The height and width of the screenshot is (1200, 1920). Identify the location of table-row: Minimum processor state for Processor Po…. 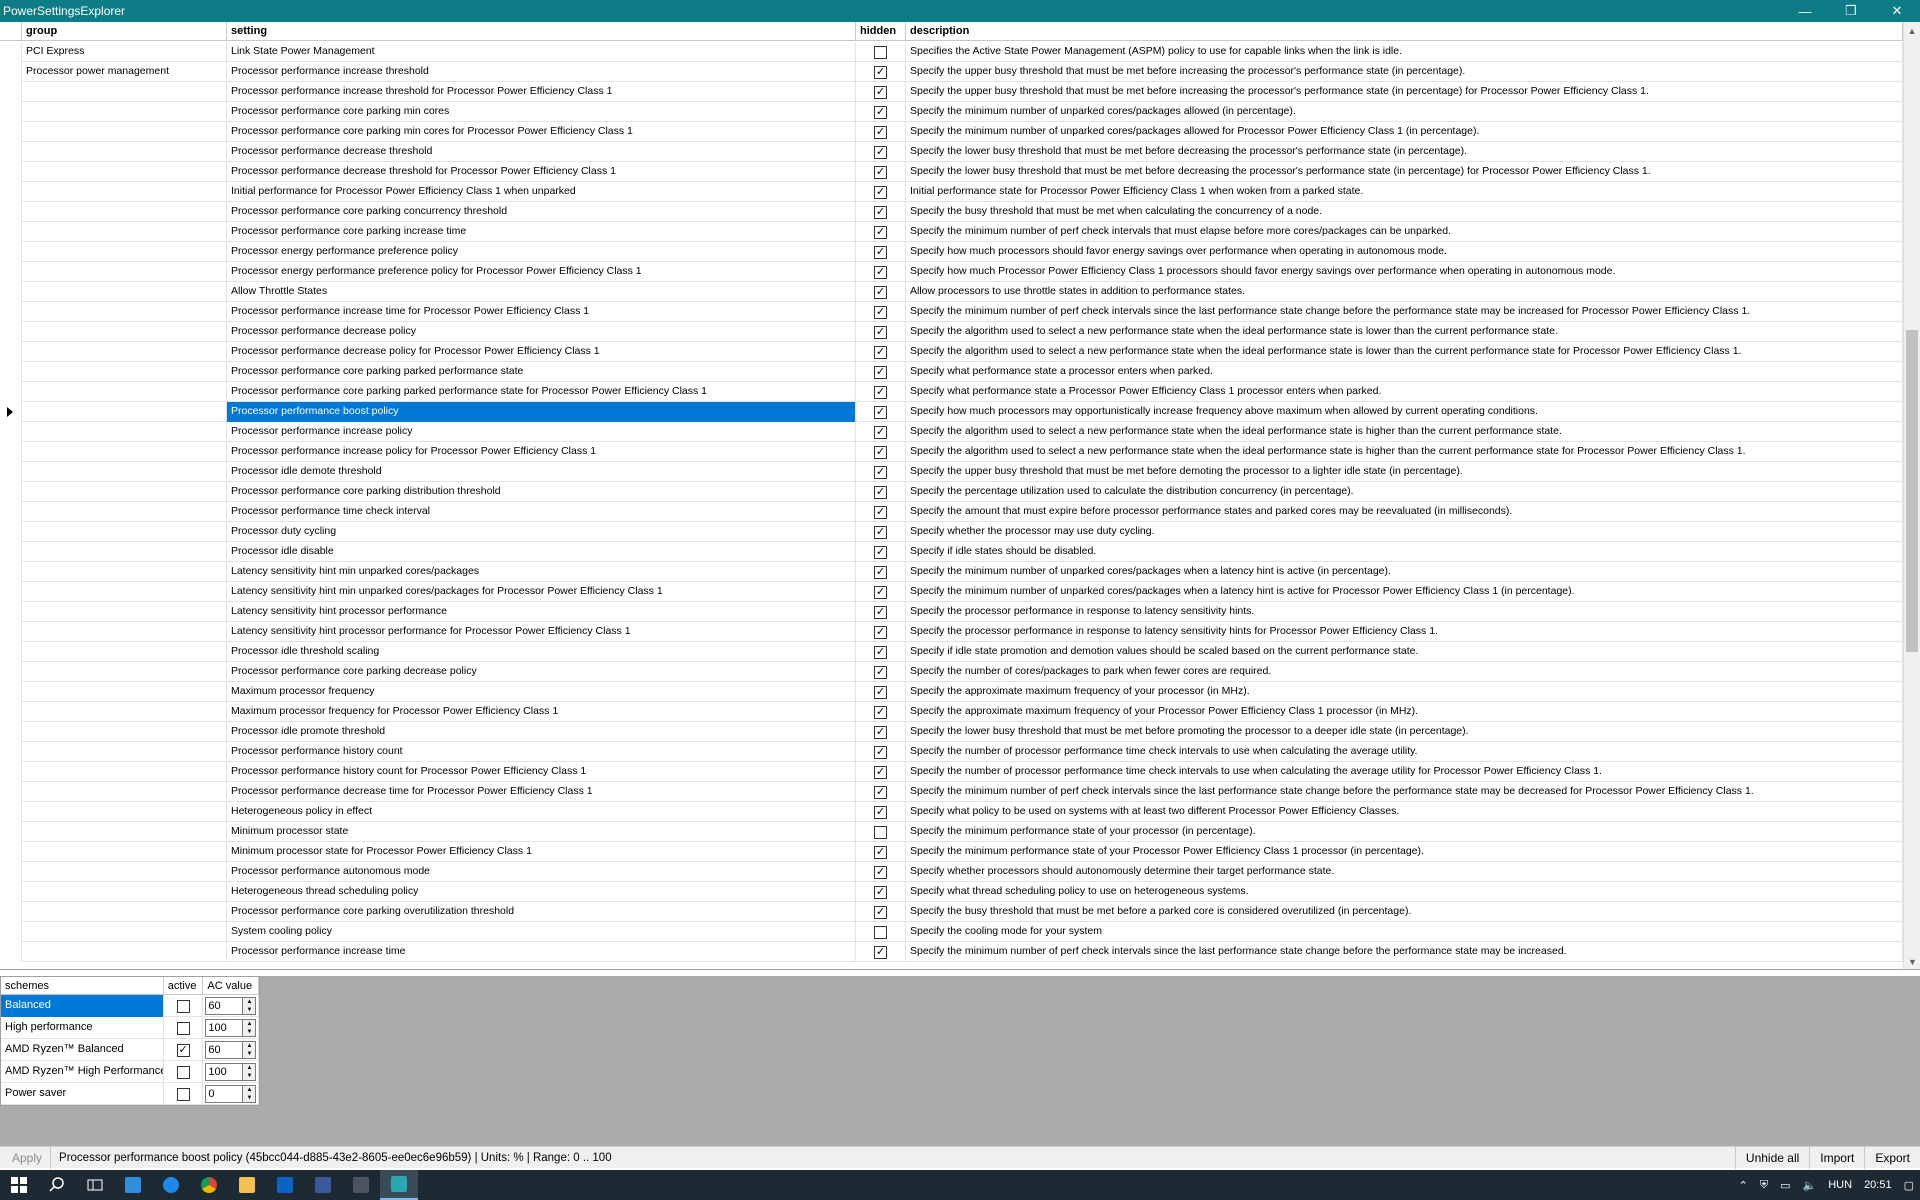
(951, 852).